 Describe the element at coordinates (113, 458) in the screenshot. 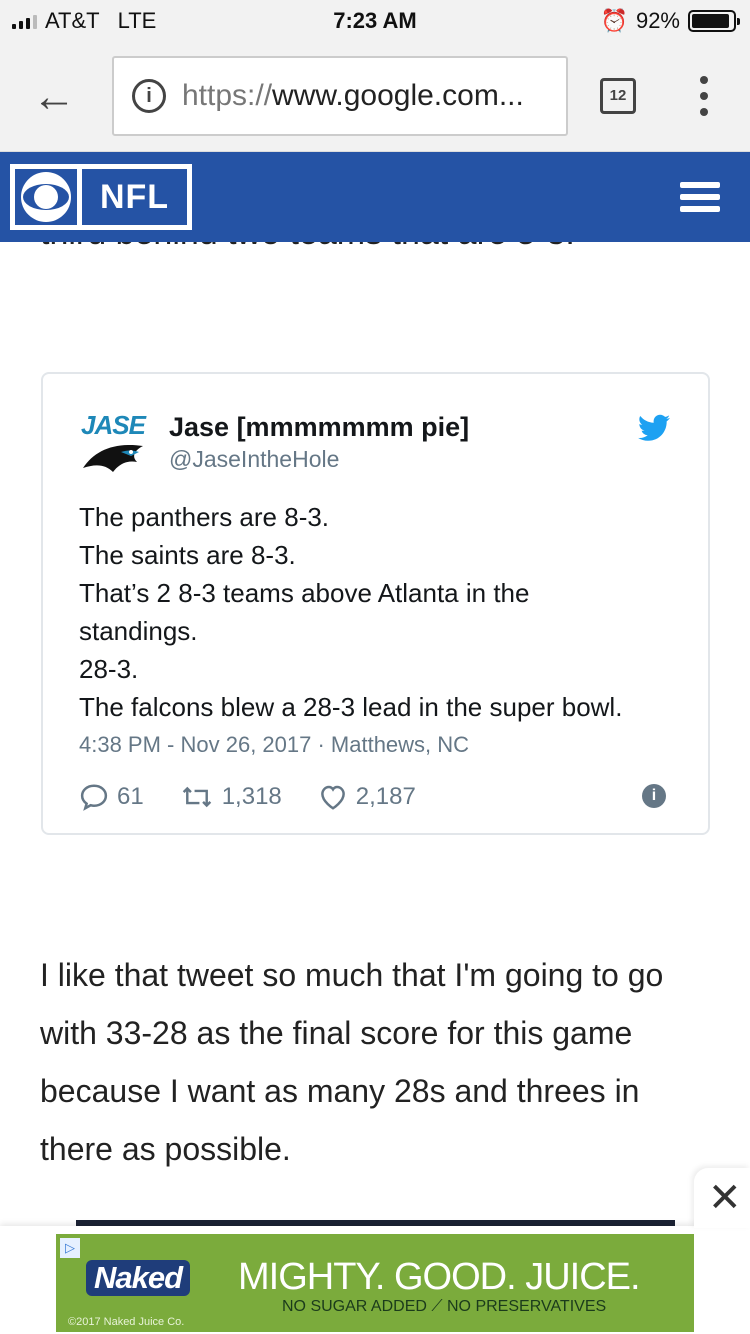

I see `panther-icon` at that location.